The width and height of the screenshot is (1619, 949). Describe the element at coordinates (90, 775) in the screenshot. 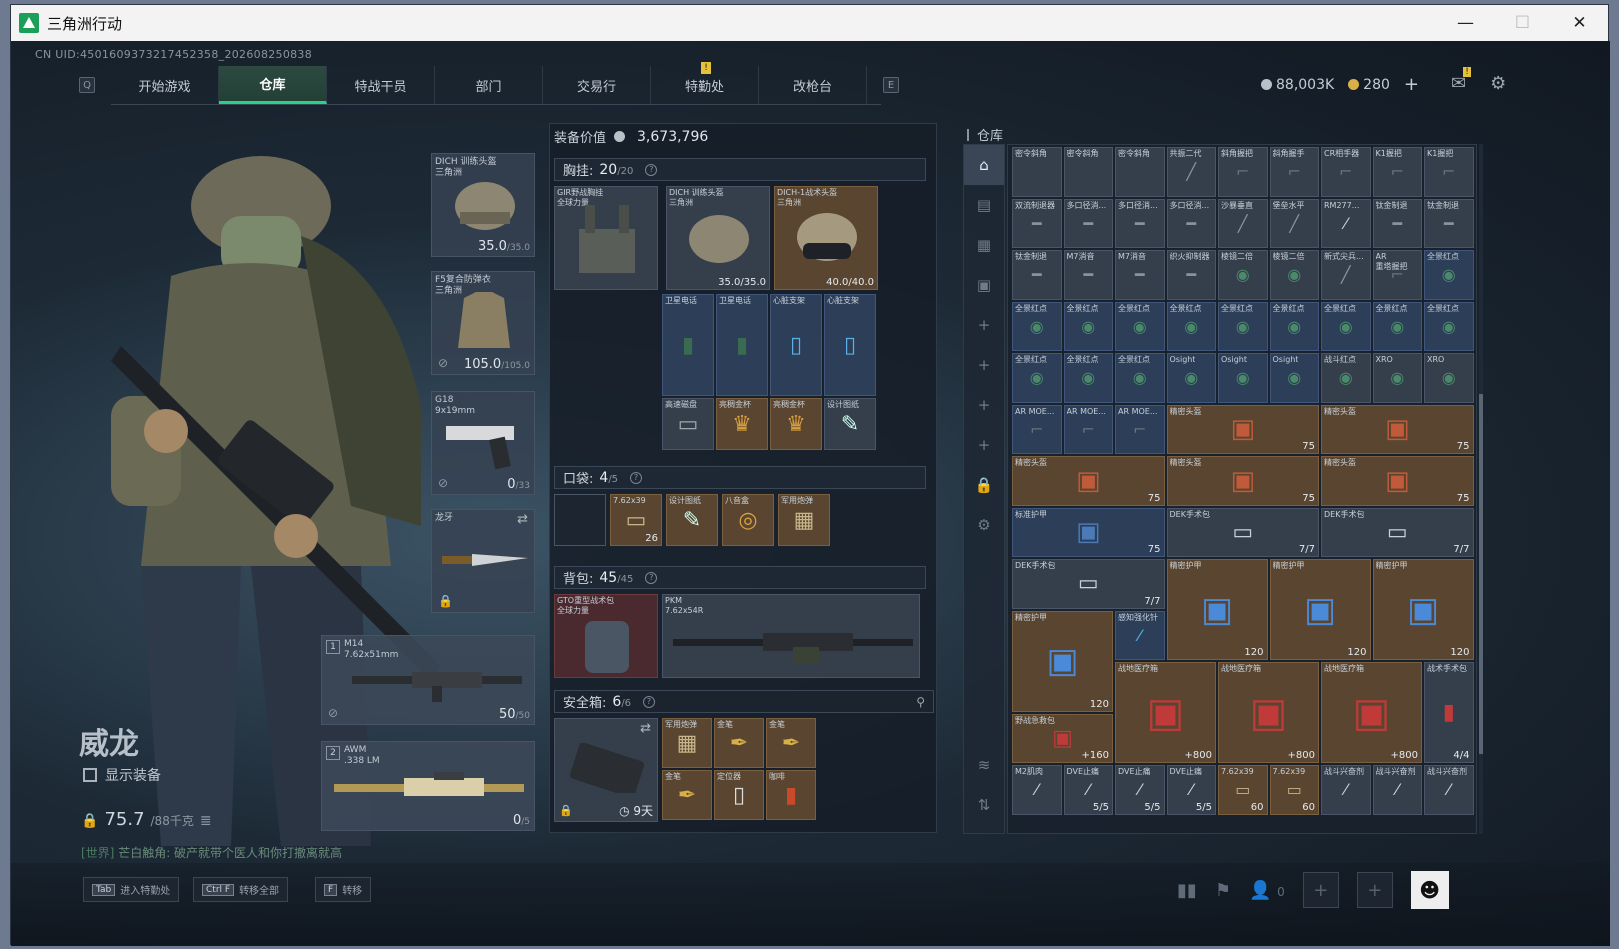

I see `show-gear-checkbox` at that location.